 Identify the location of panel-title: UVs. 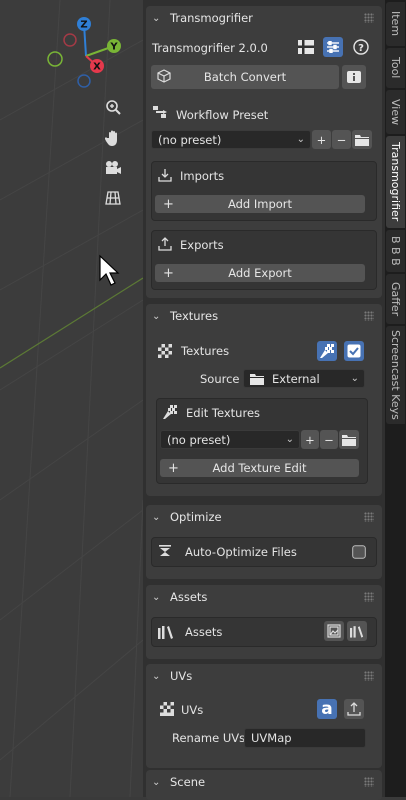
(181, 676).